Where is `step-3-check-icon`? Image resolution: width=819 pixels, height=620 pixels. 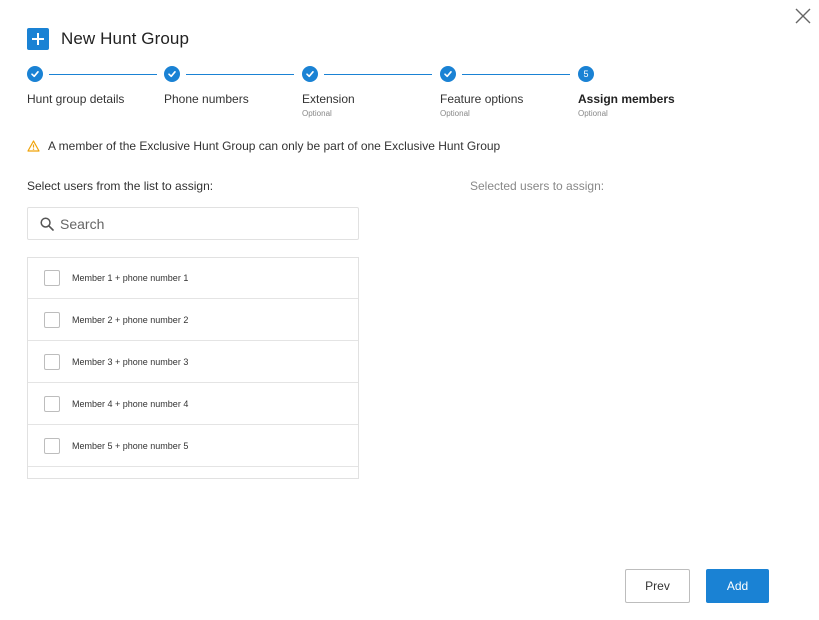 step-3-check-icon is located at coordinates (310, 74).